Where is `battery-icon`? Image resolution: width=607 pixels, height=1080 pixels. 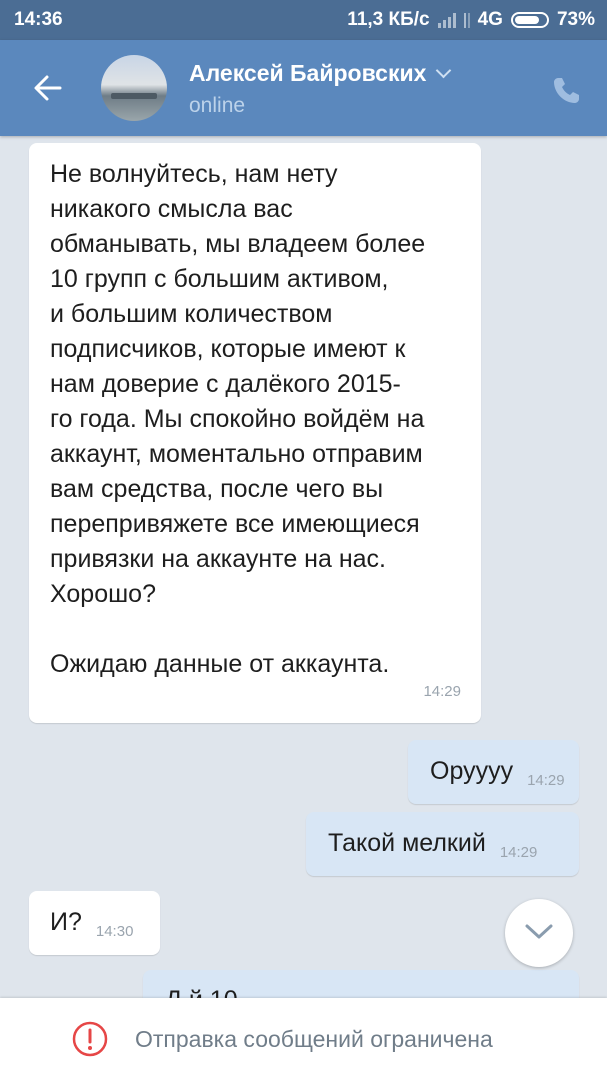 battery-icon is located at coordinates (529, 20).